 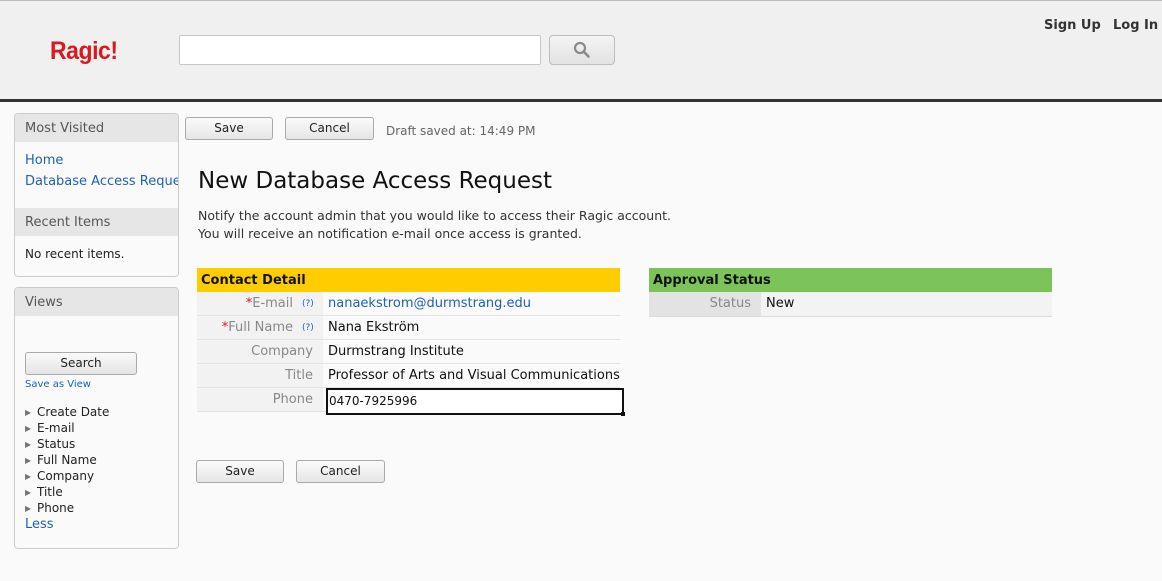 What do you see at coordinates (429, 303) in the screenshot?
I see `email-value: nanaekstrom@durmstrang.edu` at bounding box center [429, 303].